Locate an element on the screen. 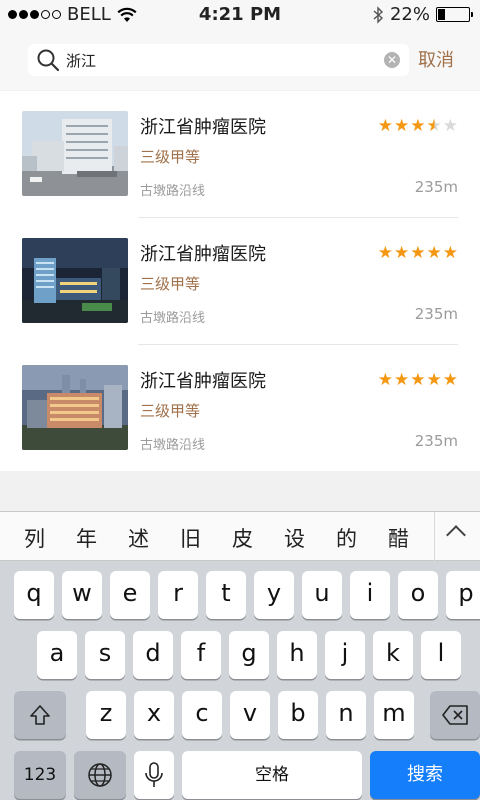 The image size is (480, 800). globe-icon is located at coordinates (100, 775).